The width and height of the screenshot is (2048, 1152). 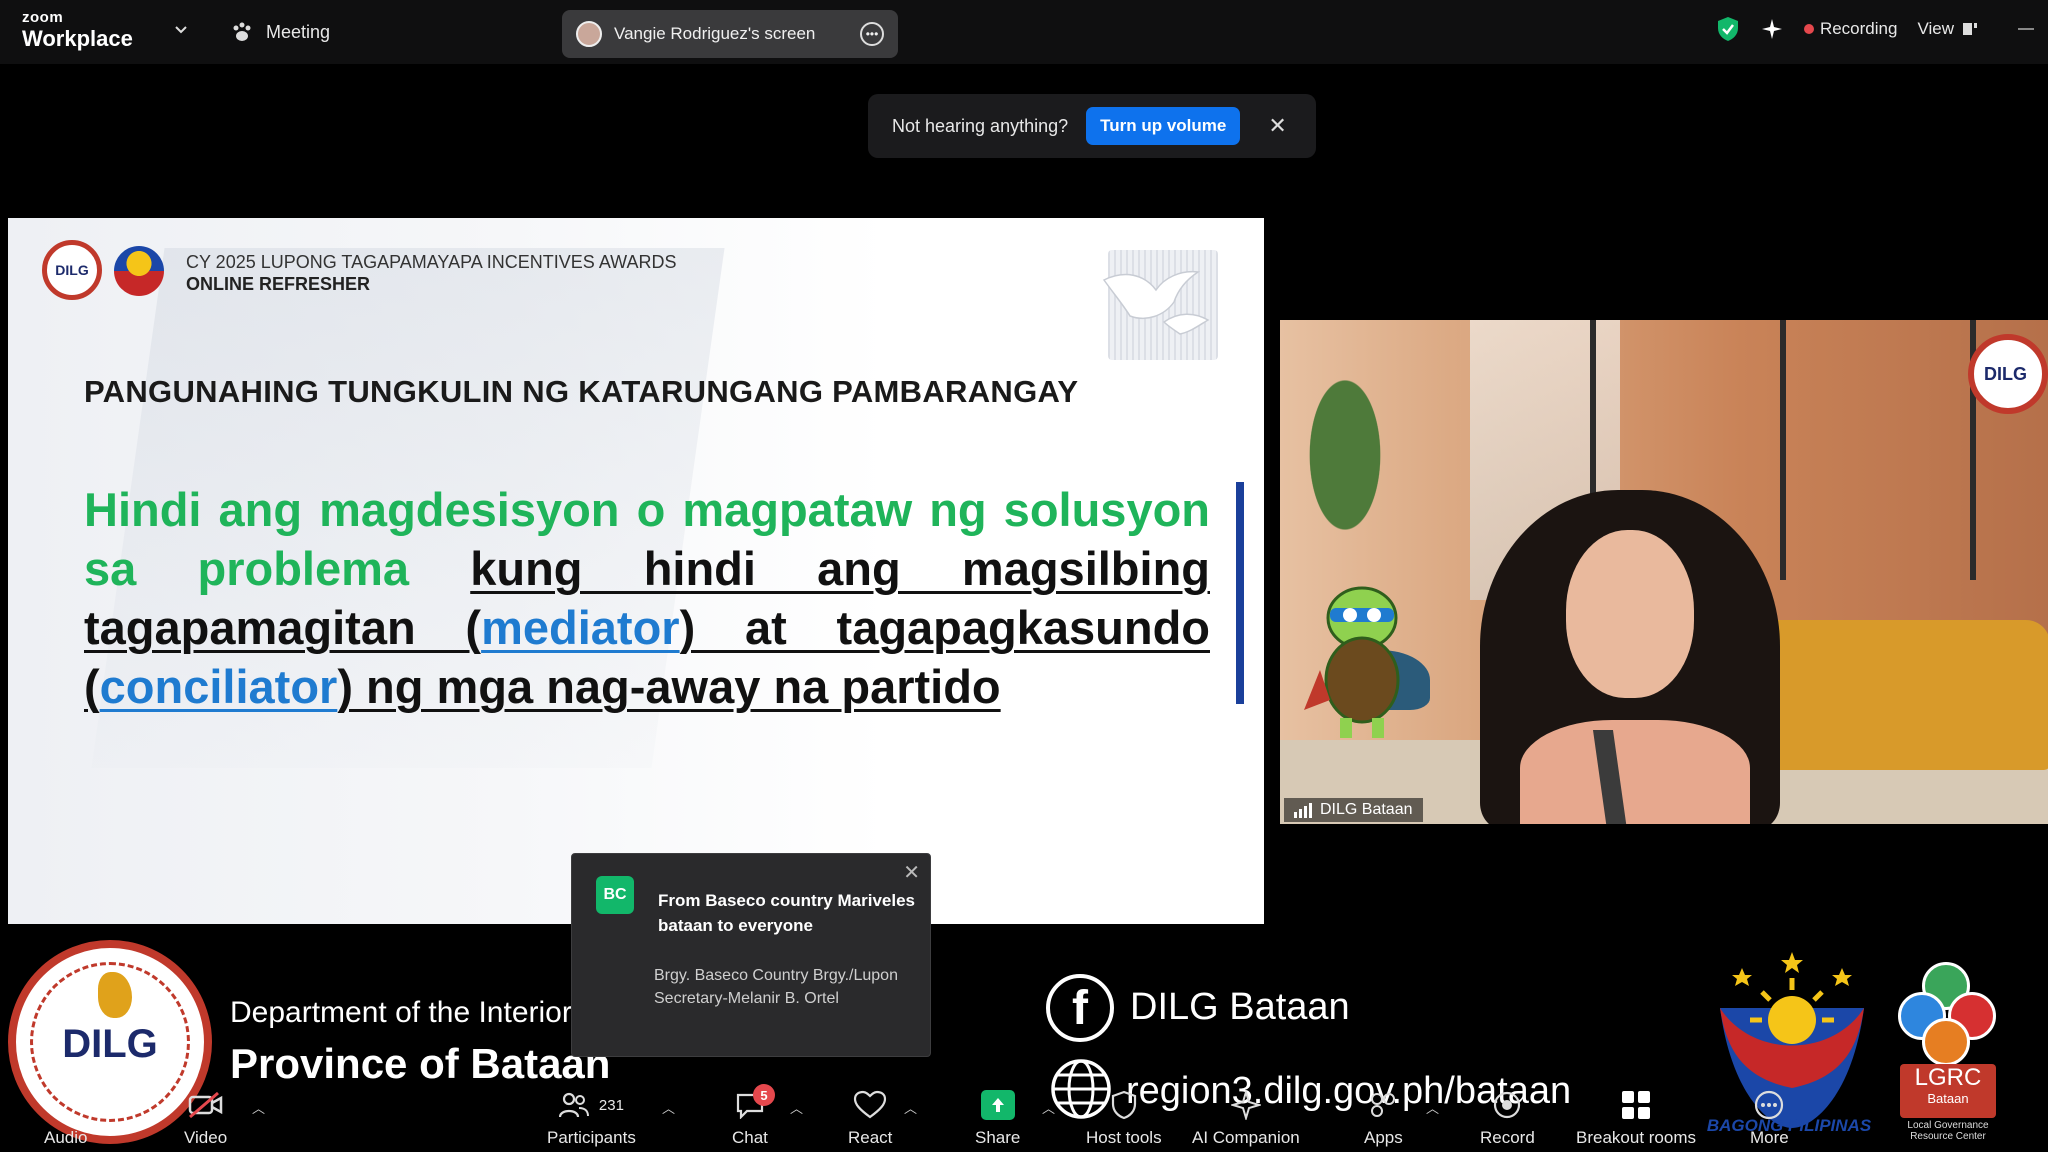 I want to click on view-layout-icon, so click(x=1970, y=29).